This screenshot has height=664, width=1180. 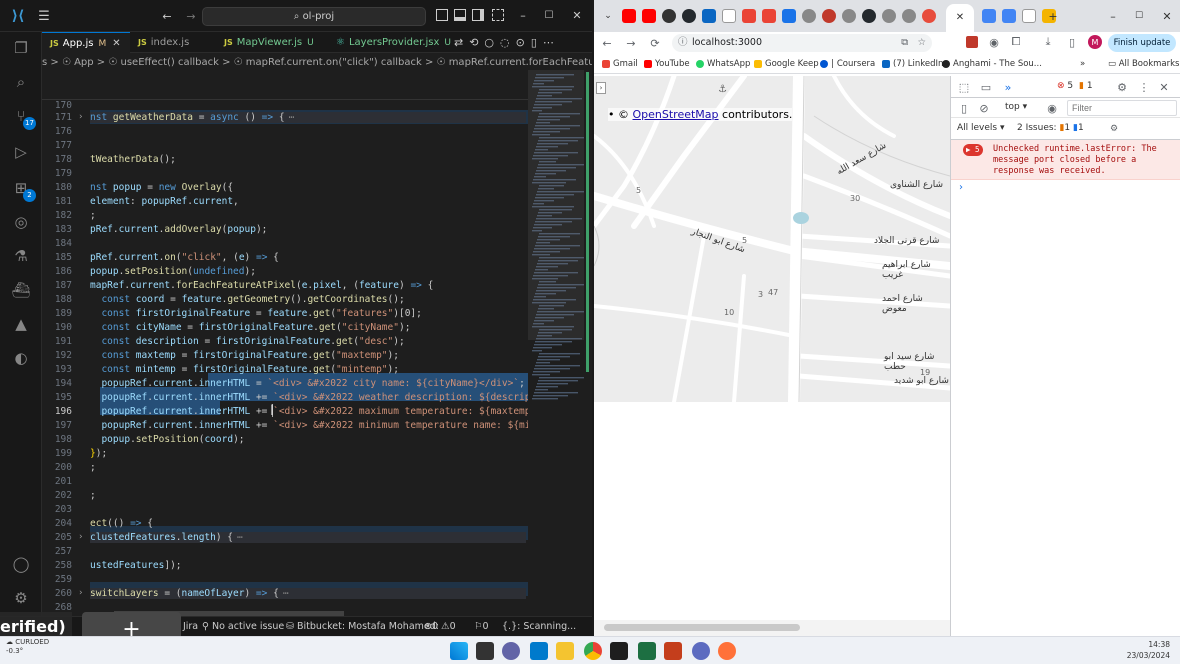 I want to click on ports-status: ⚐0, so click(x=481, y=626).